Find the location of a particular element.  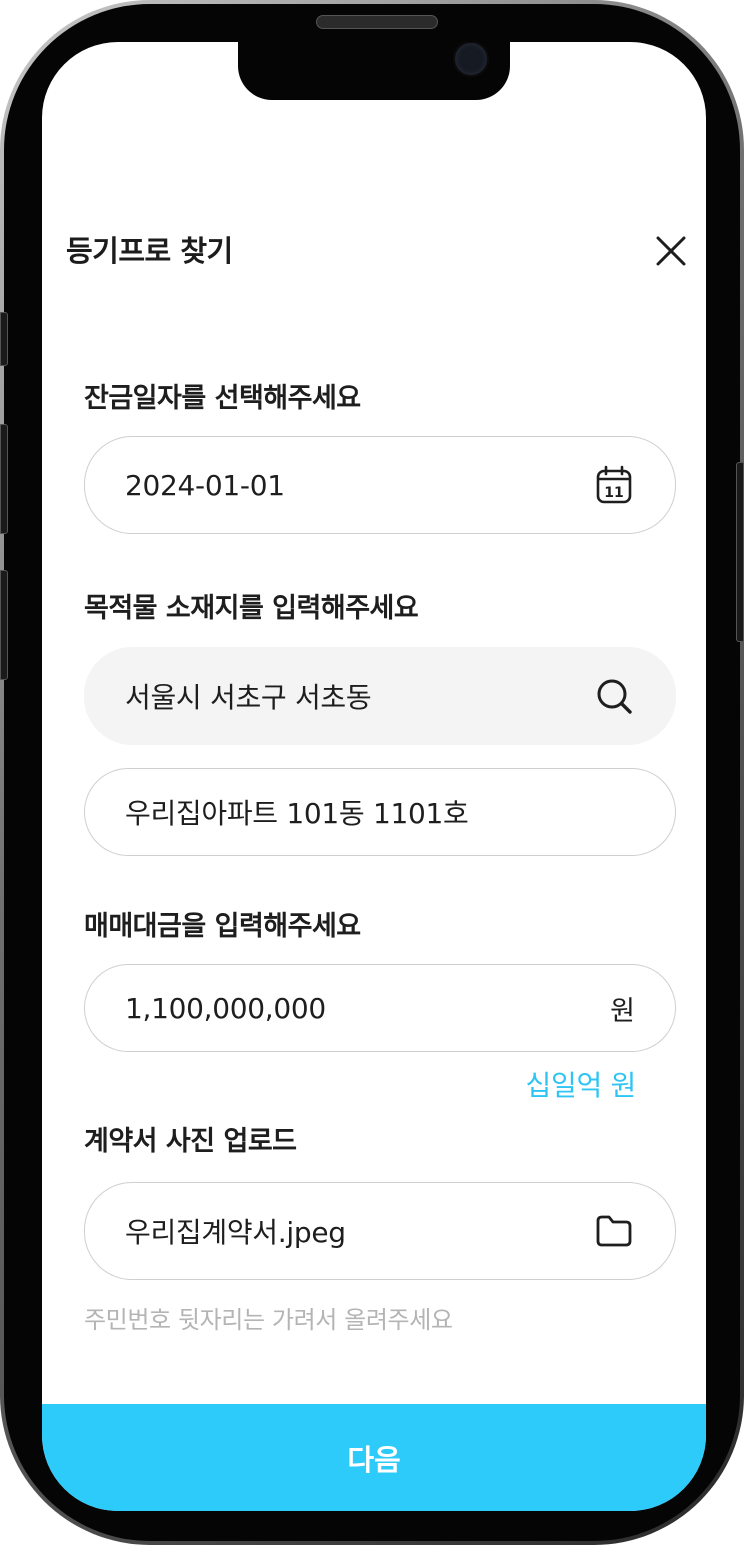

close-button is located at coordinates (671, 251).